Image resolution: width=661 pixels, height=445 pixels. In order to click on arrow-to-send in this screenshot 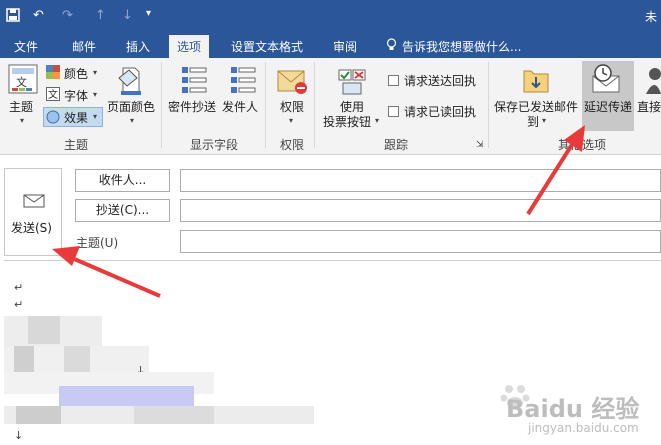, I will do `click(106, 272)`.